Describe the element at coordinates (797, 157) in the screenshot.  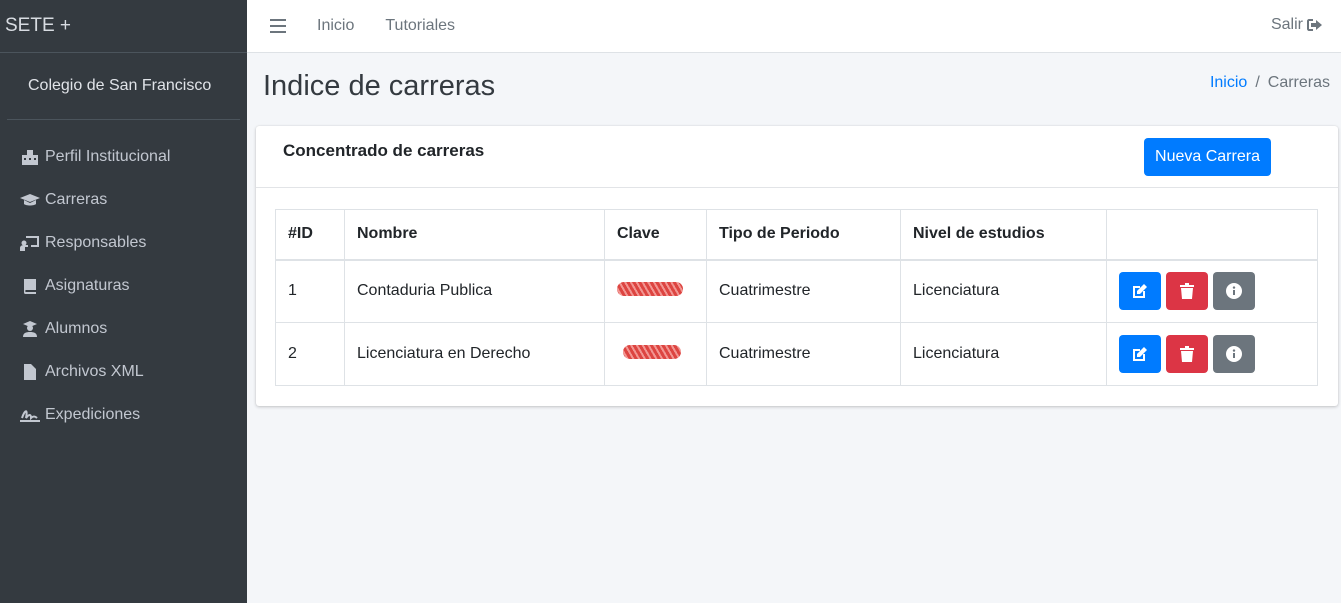
I see `card-header: Concentrado de carreras Nueva Carrera` at that location.